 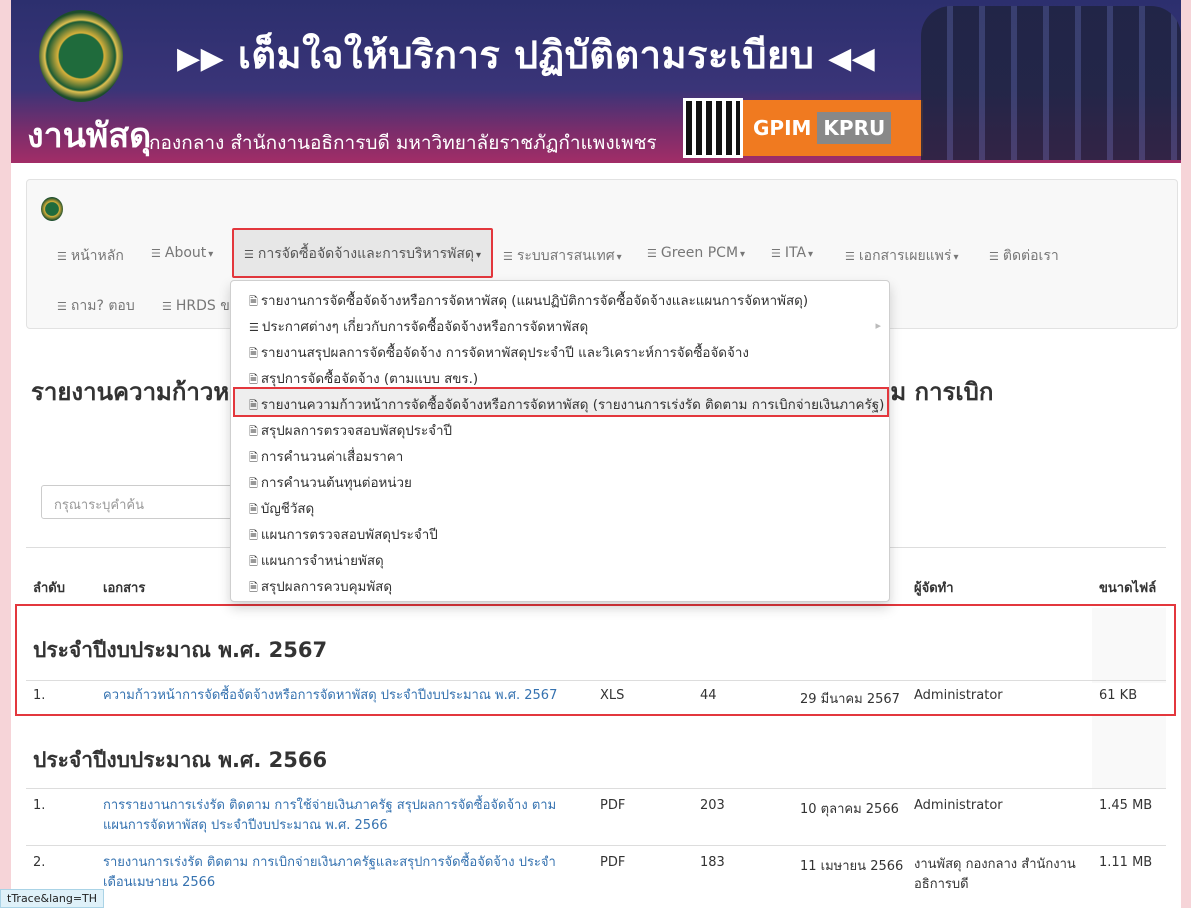 I want to click on qr-code, so click(x=713, y=128).